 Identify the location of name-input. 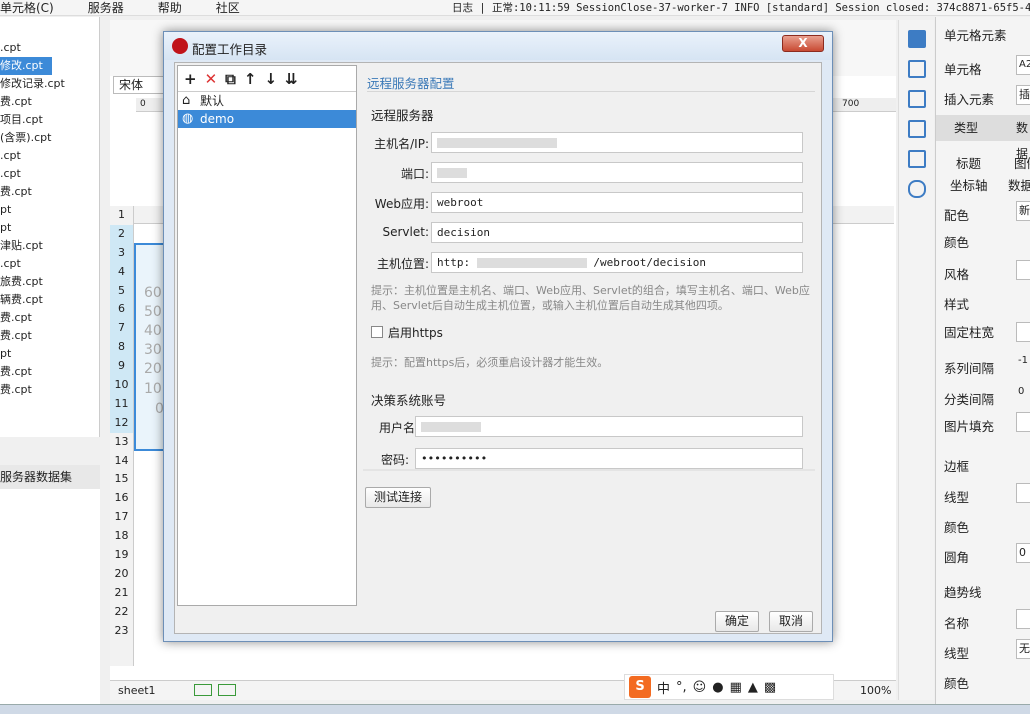
(1023, 619).